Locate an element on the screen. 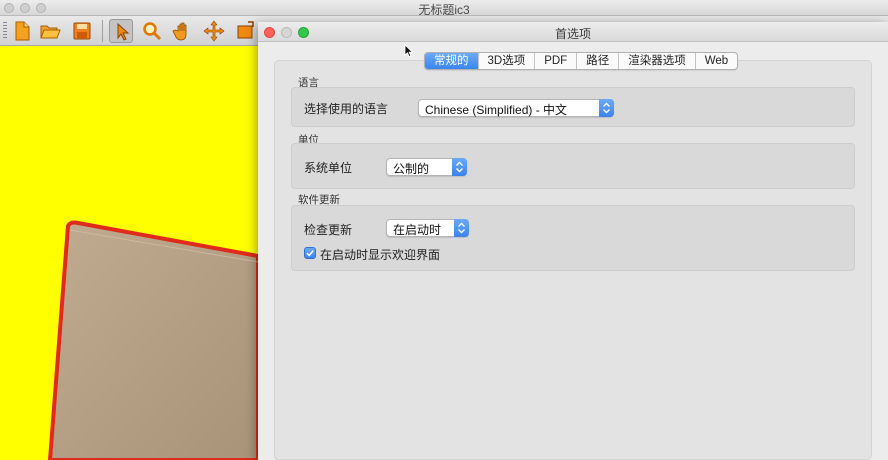  tab-general: 常规的 is located at coordinates (451, 61).